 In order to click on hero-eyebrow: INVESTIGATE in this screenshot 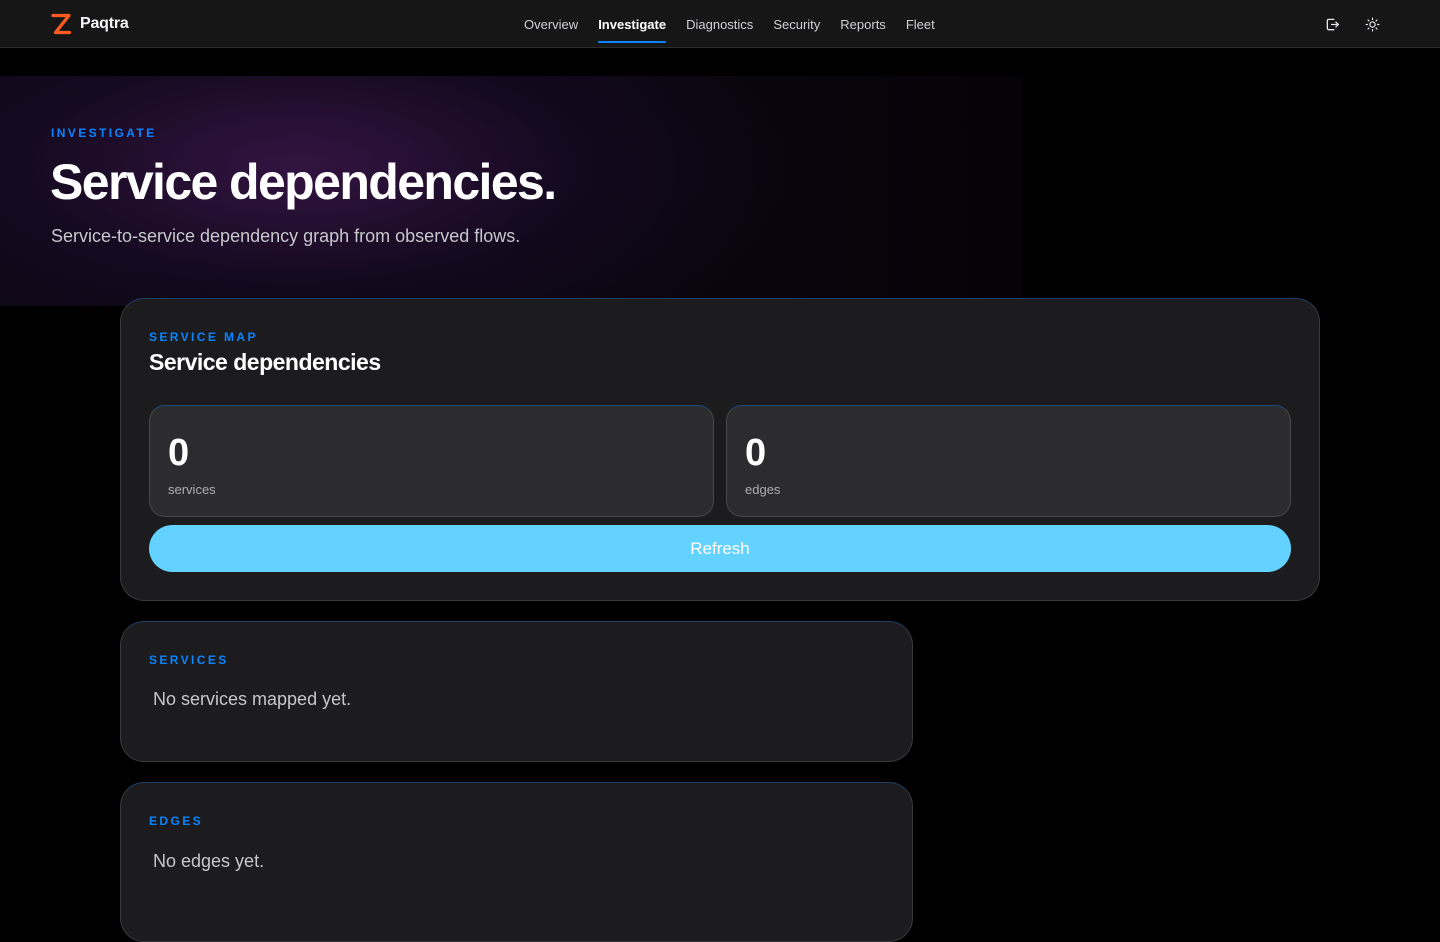, I will do `click(104, 133)`.